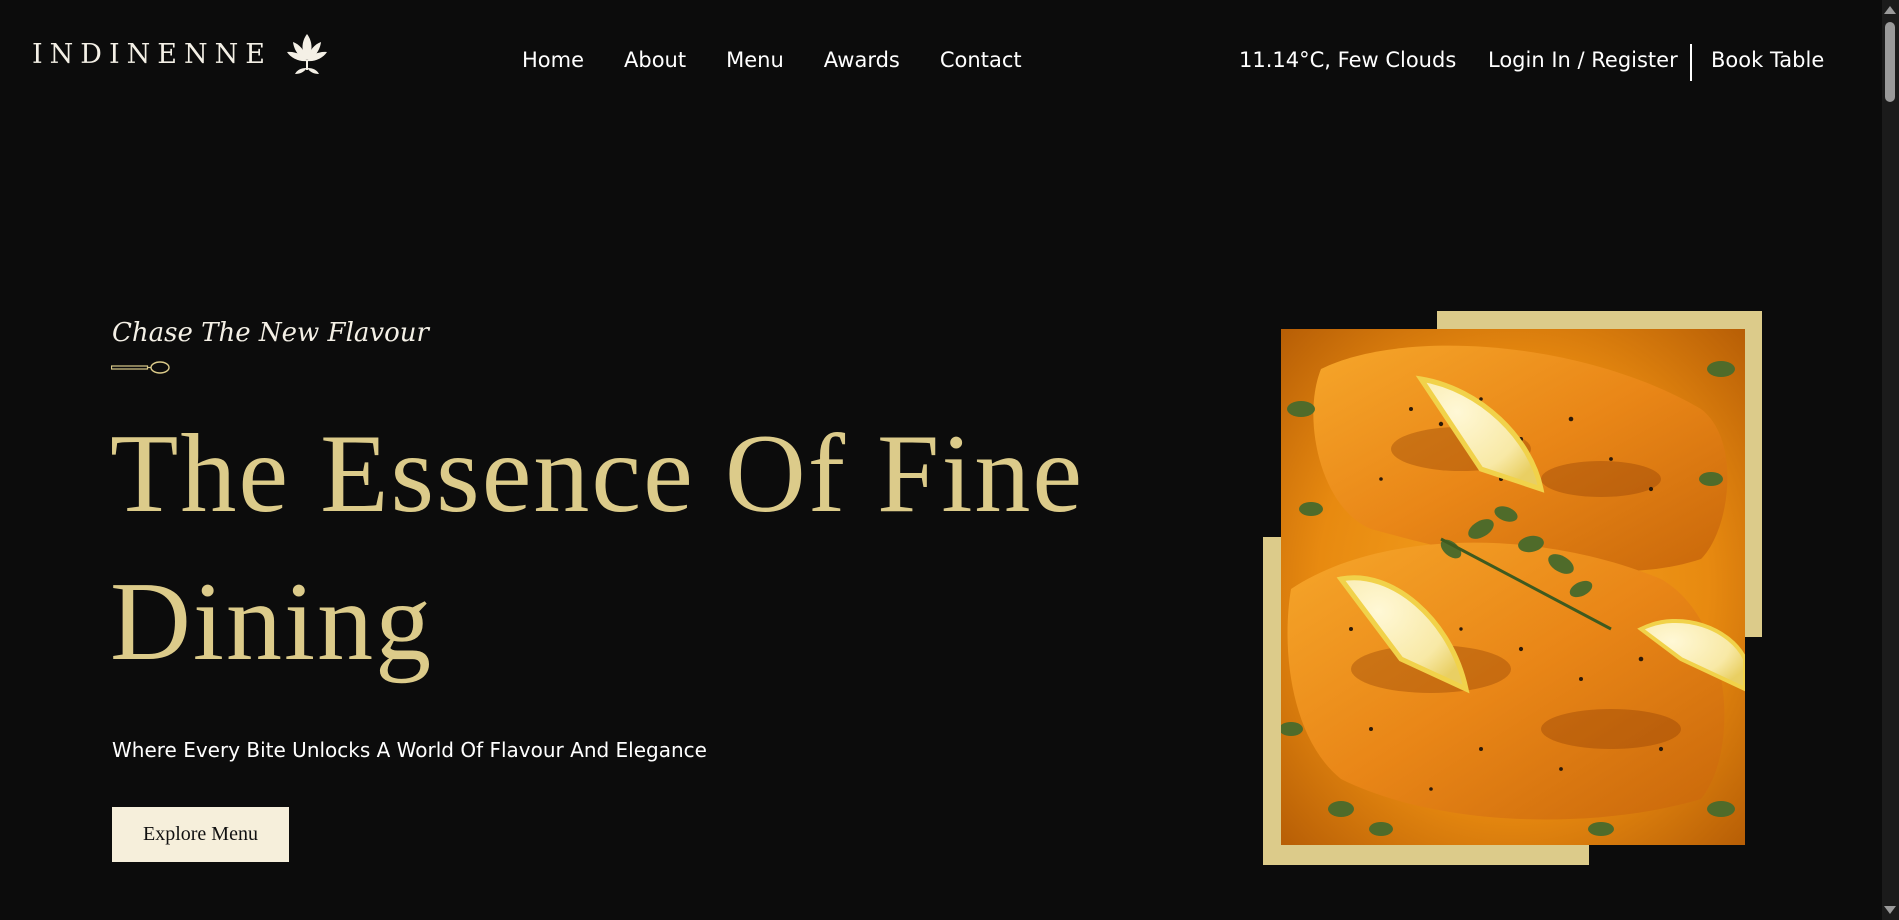 This screenshot has height=920, width=1899. Describe the element at coordinates (1890, 460) in the screenshot. I see `vertical-scrollbar` at that location.